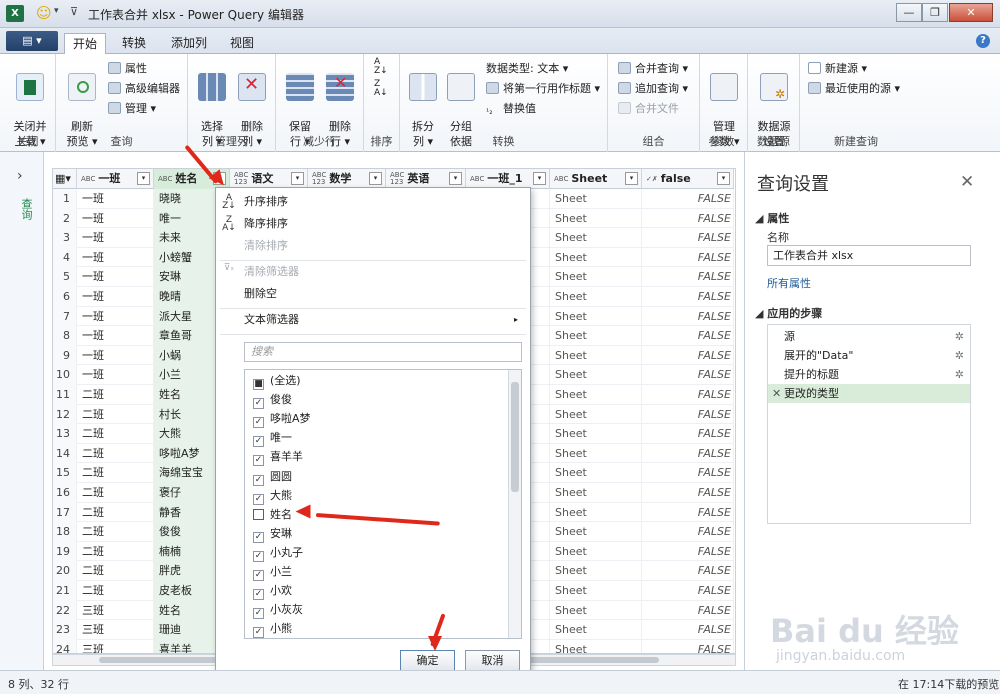 This screenshot has width=1000, height=694. I want to click on queries-pane-label: 查询, so click(27, 209).